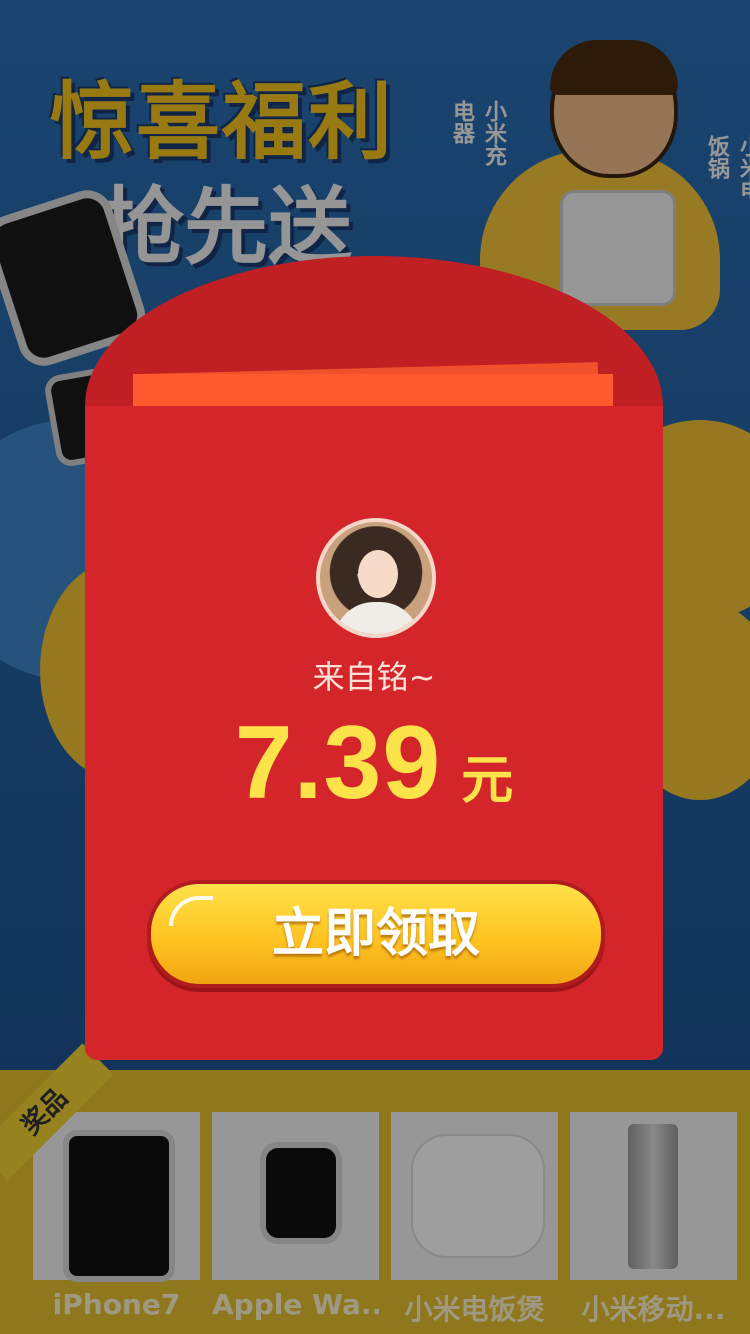 The width and height of the screenshot is (750, 1334). I want to click on avatar, so click(376, 578).